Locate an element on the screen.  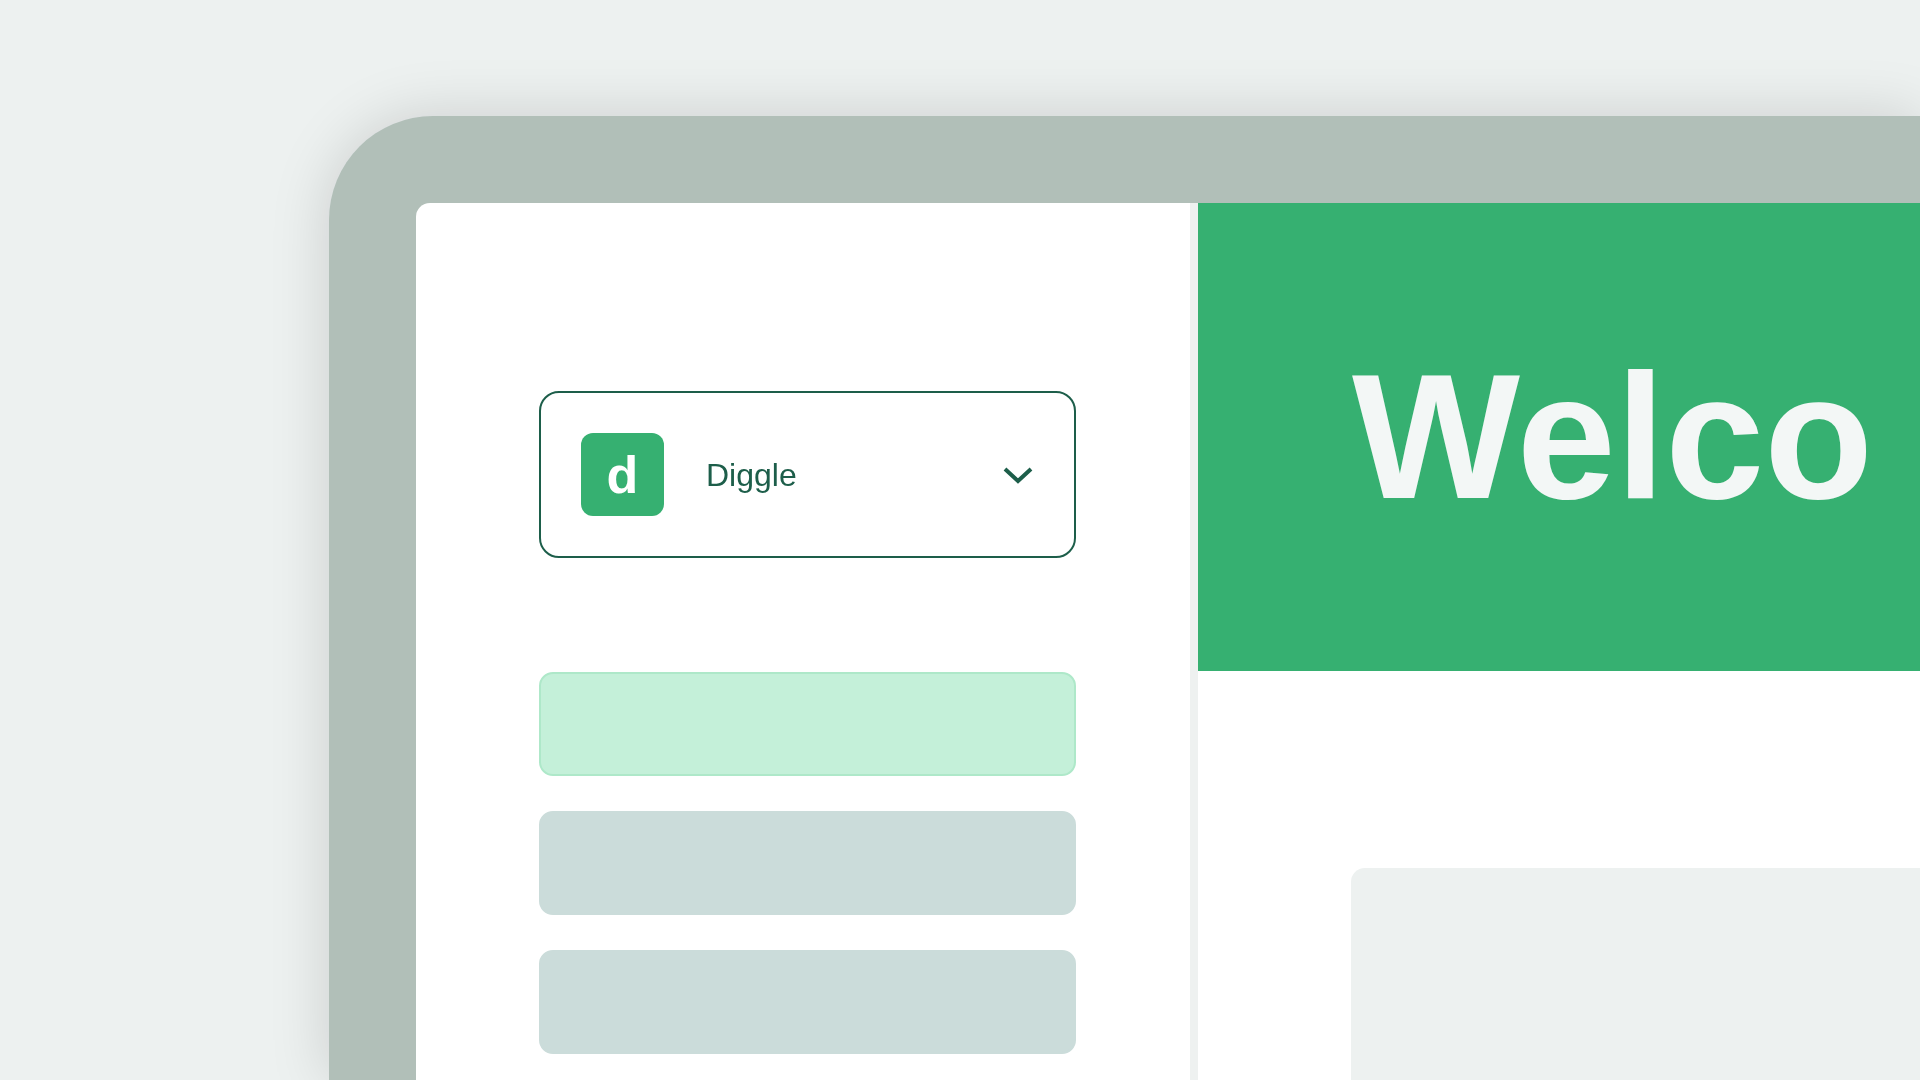
workspace-switcher: d Diggle is located at coordinates (807, 474).